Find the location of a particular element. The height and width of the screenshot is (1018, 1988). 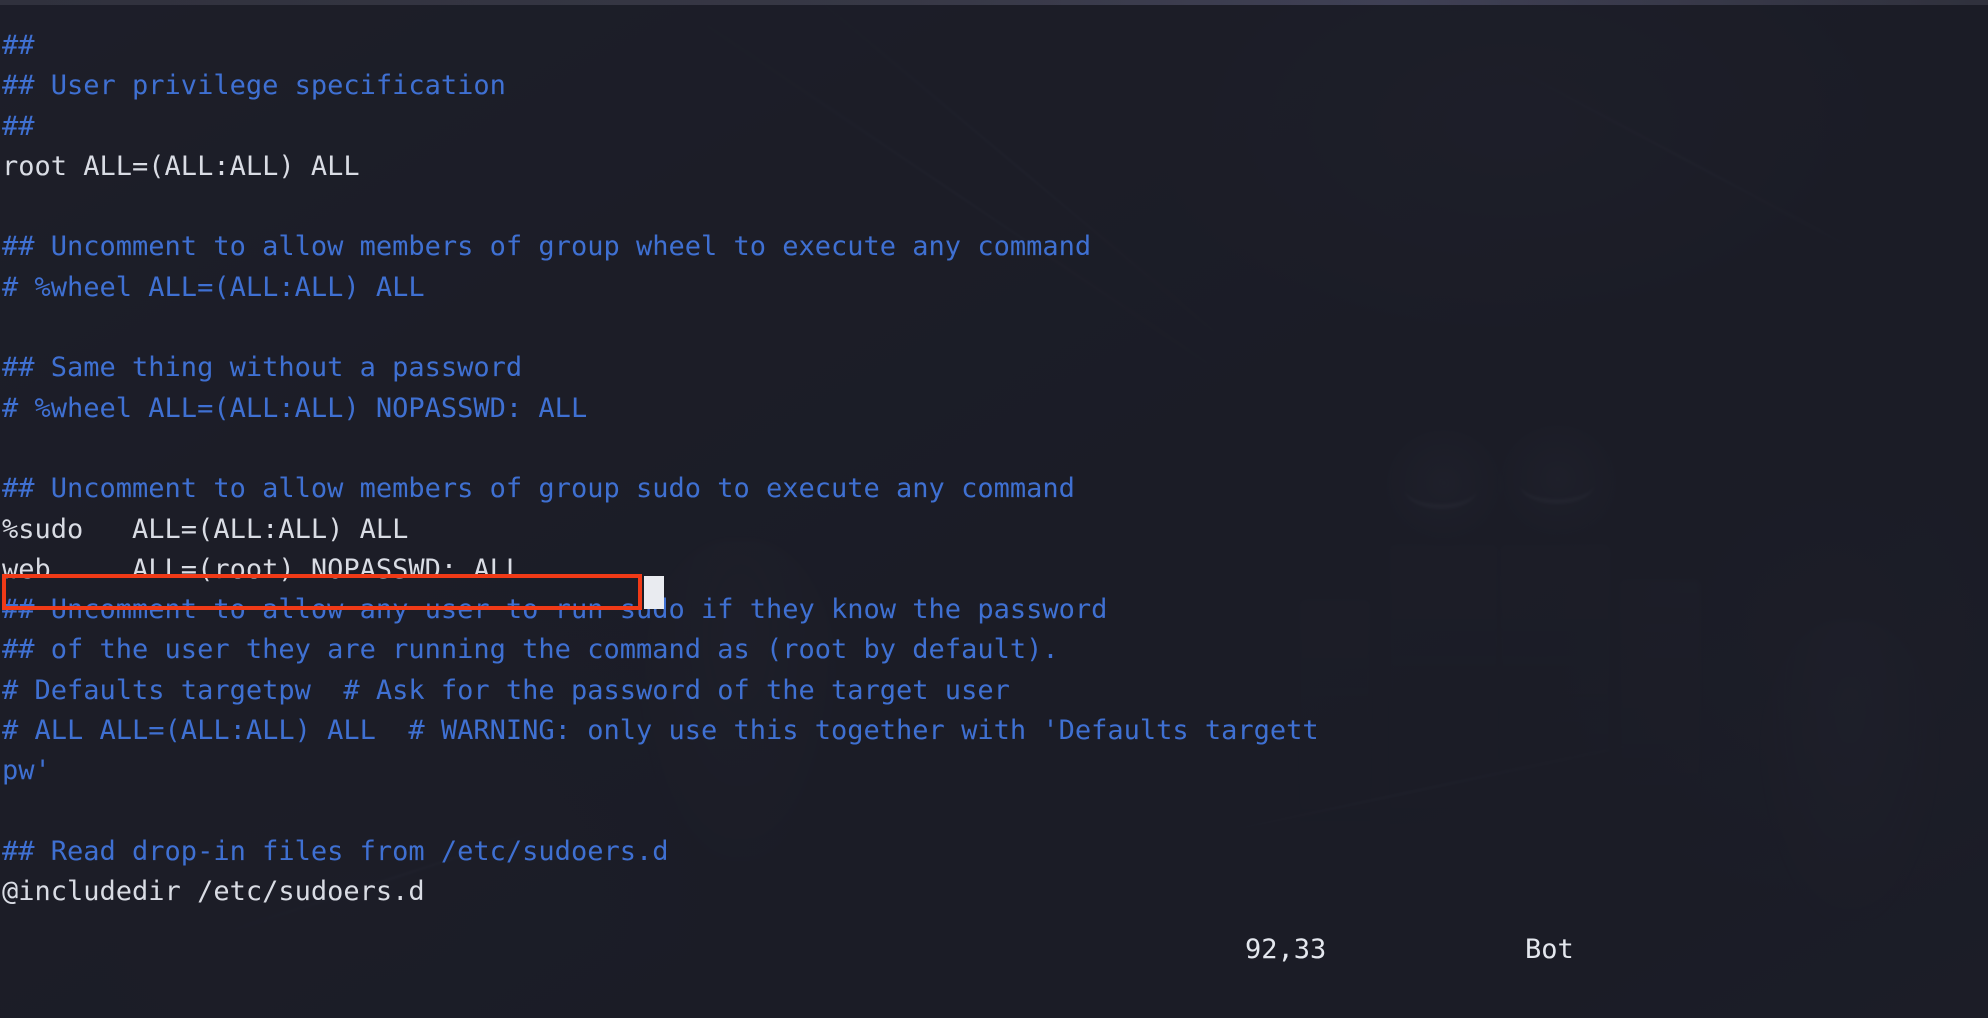

buffer-line: %sudo ALL=(ALL:ALL) ALL is located at coordinates (995, 530).